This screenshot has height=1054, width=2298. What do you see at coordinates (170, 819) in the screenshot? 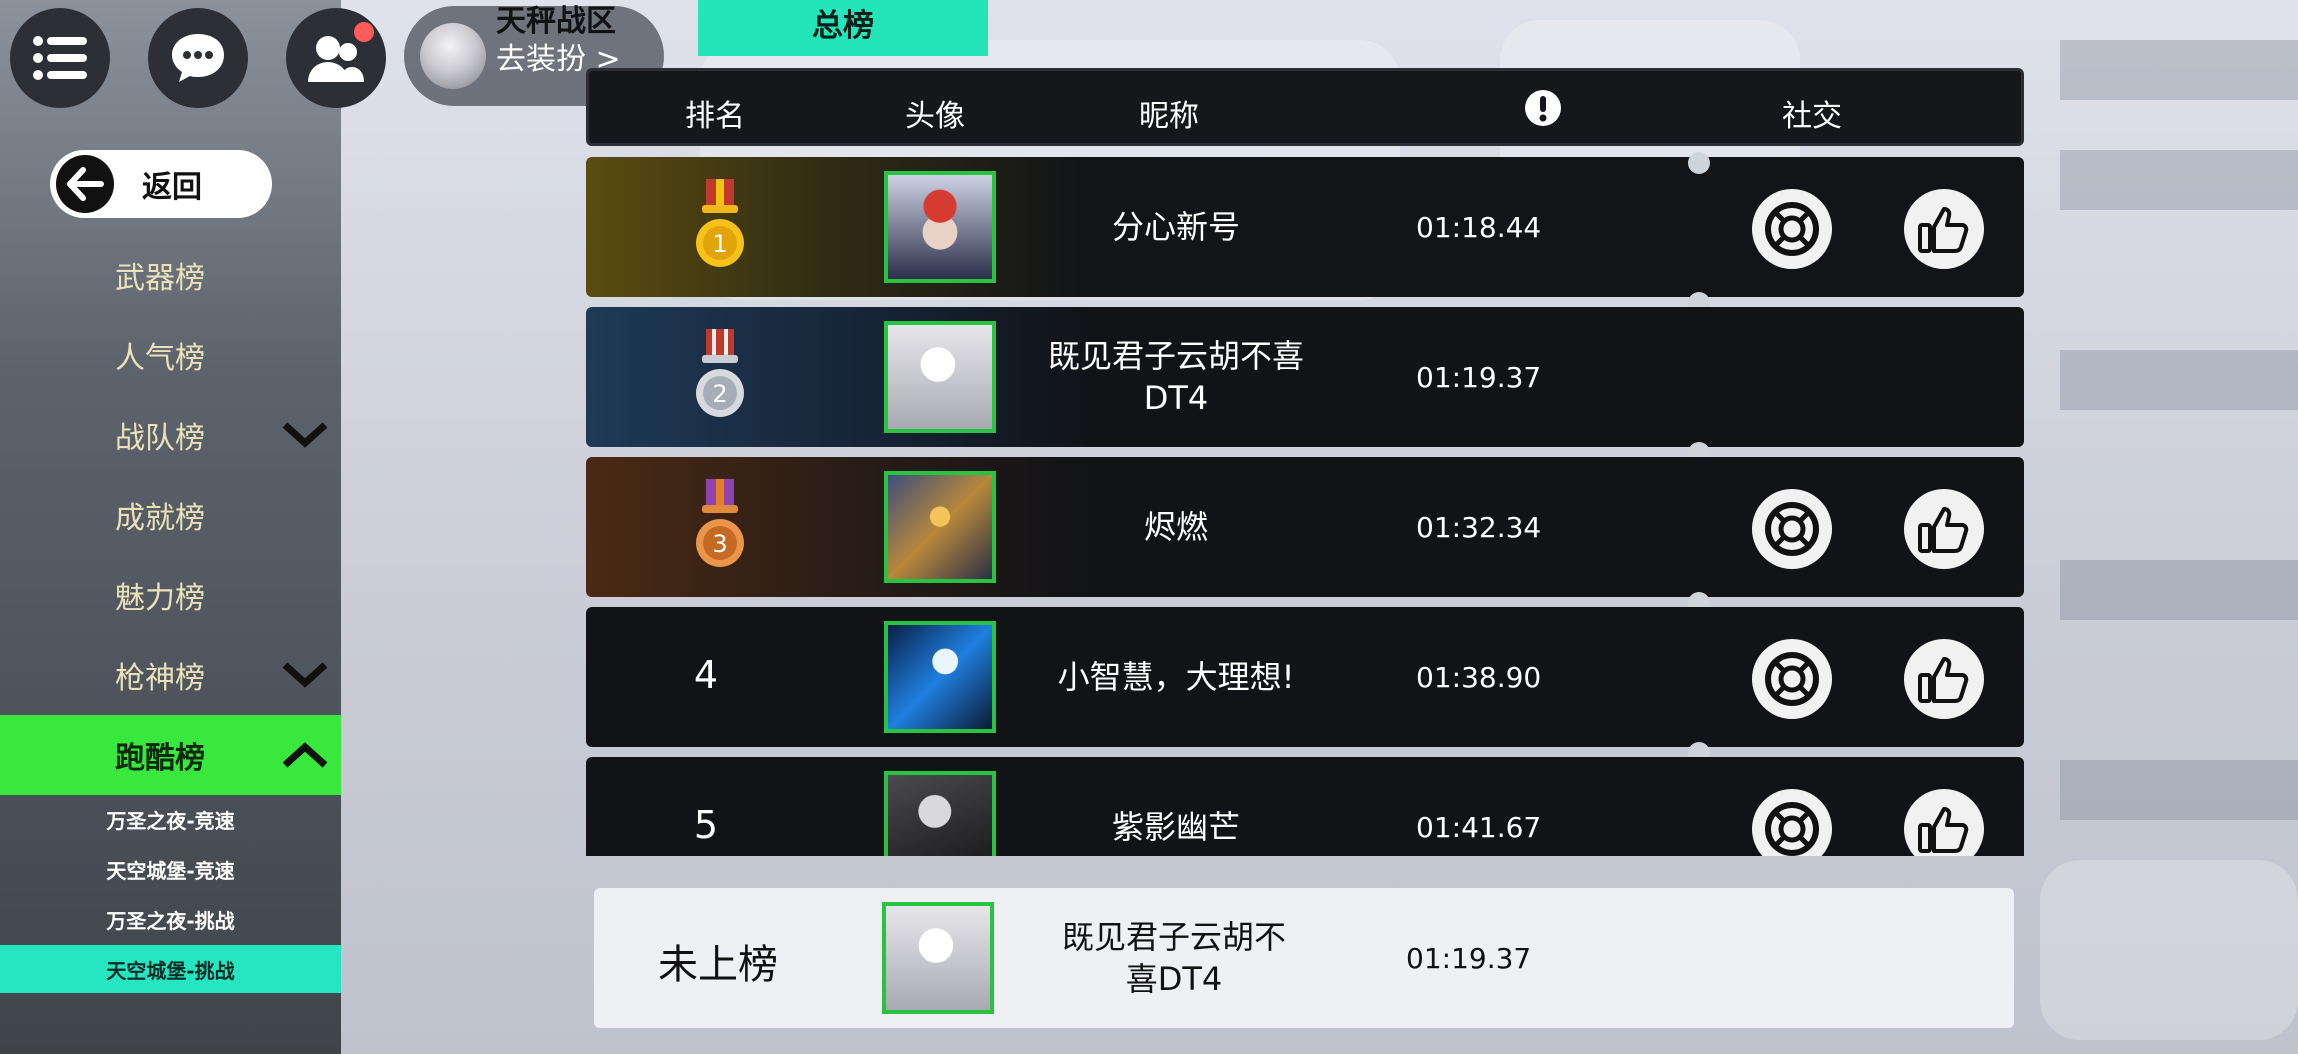
I see `sub-item-halloween-race: 万圣之夜-竞速` at bounding box center [170, 819].